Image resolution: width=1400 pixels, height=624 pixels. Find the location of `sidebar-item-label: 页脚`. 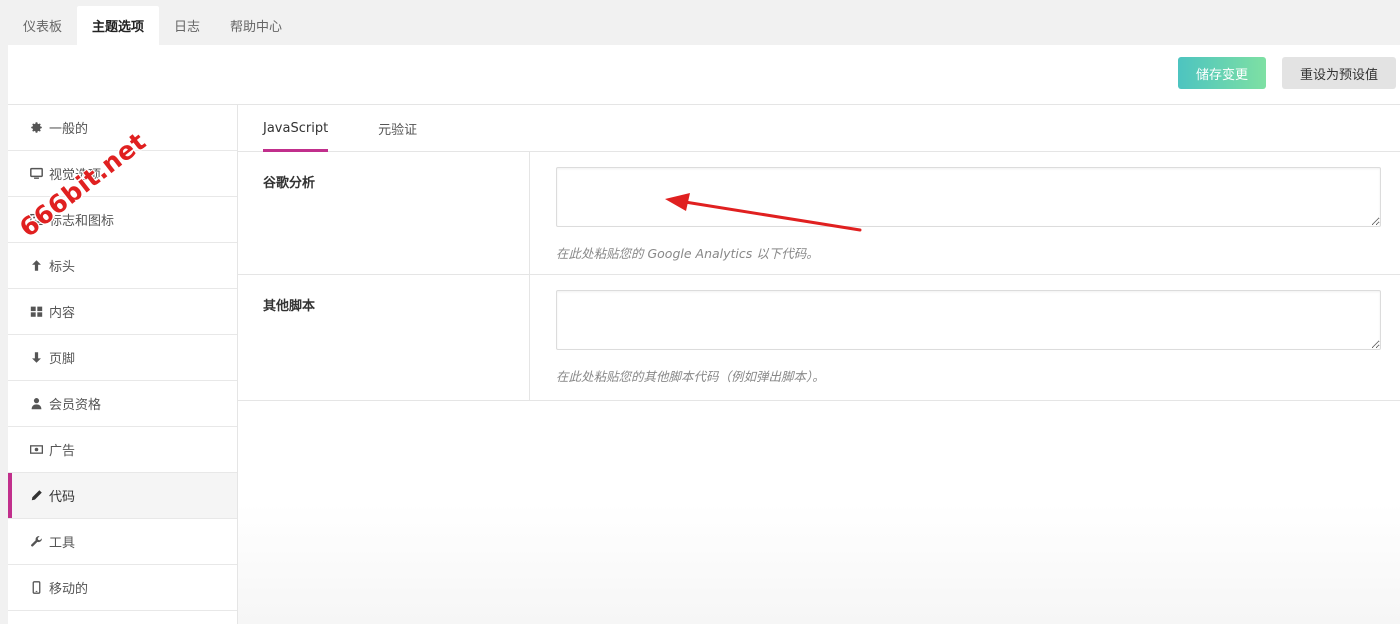

sidebar-item-label: 页脚 is located at coordinates (62, 359).